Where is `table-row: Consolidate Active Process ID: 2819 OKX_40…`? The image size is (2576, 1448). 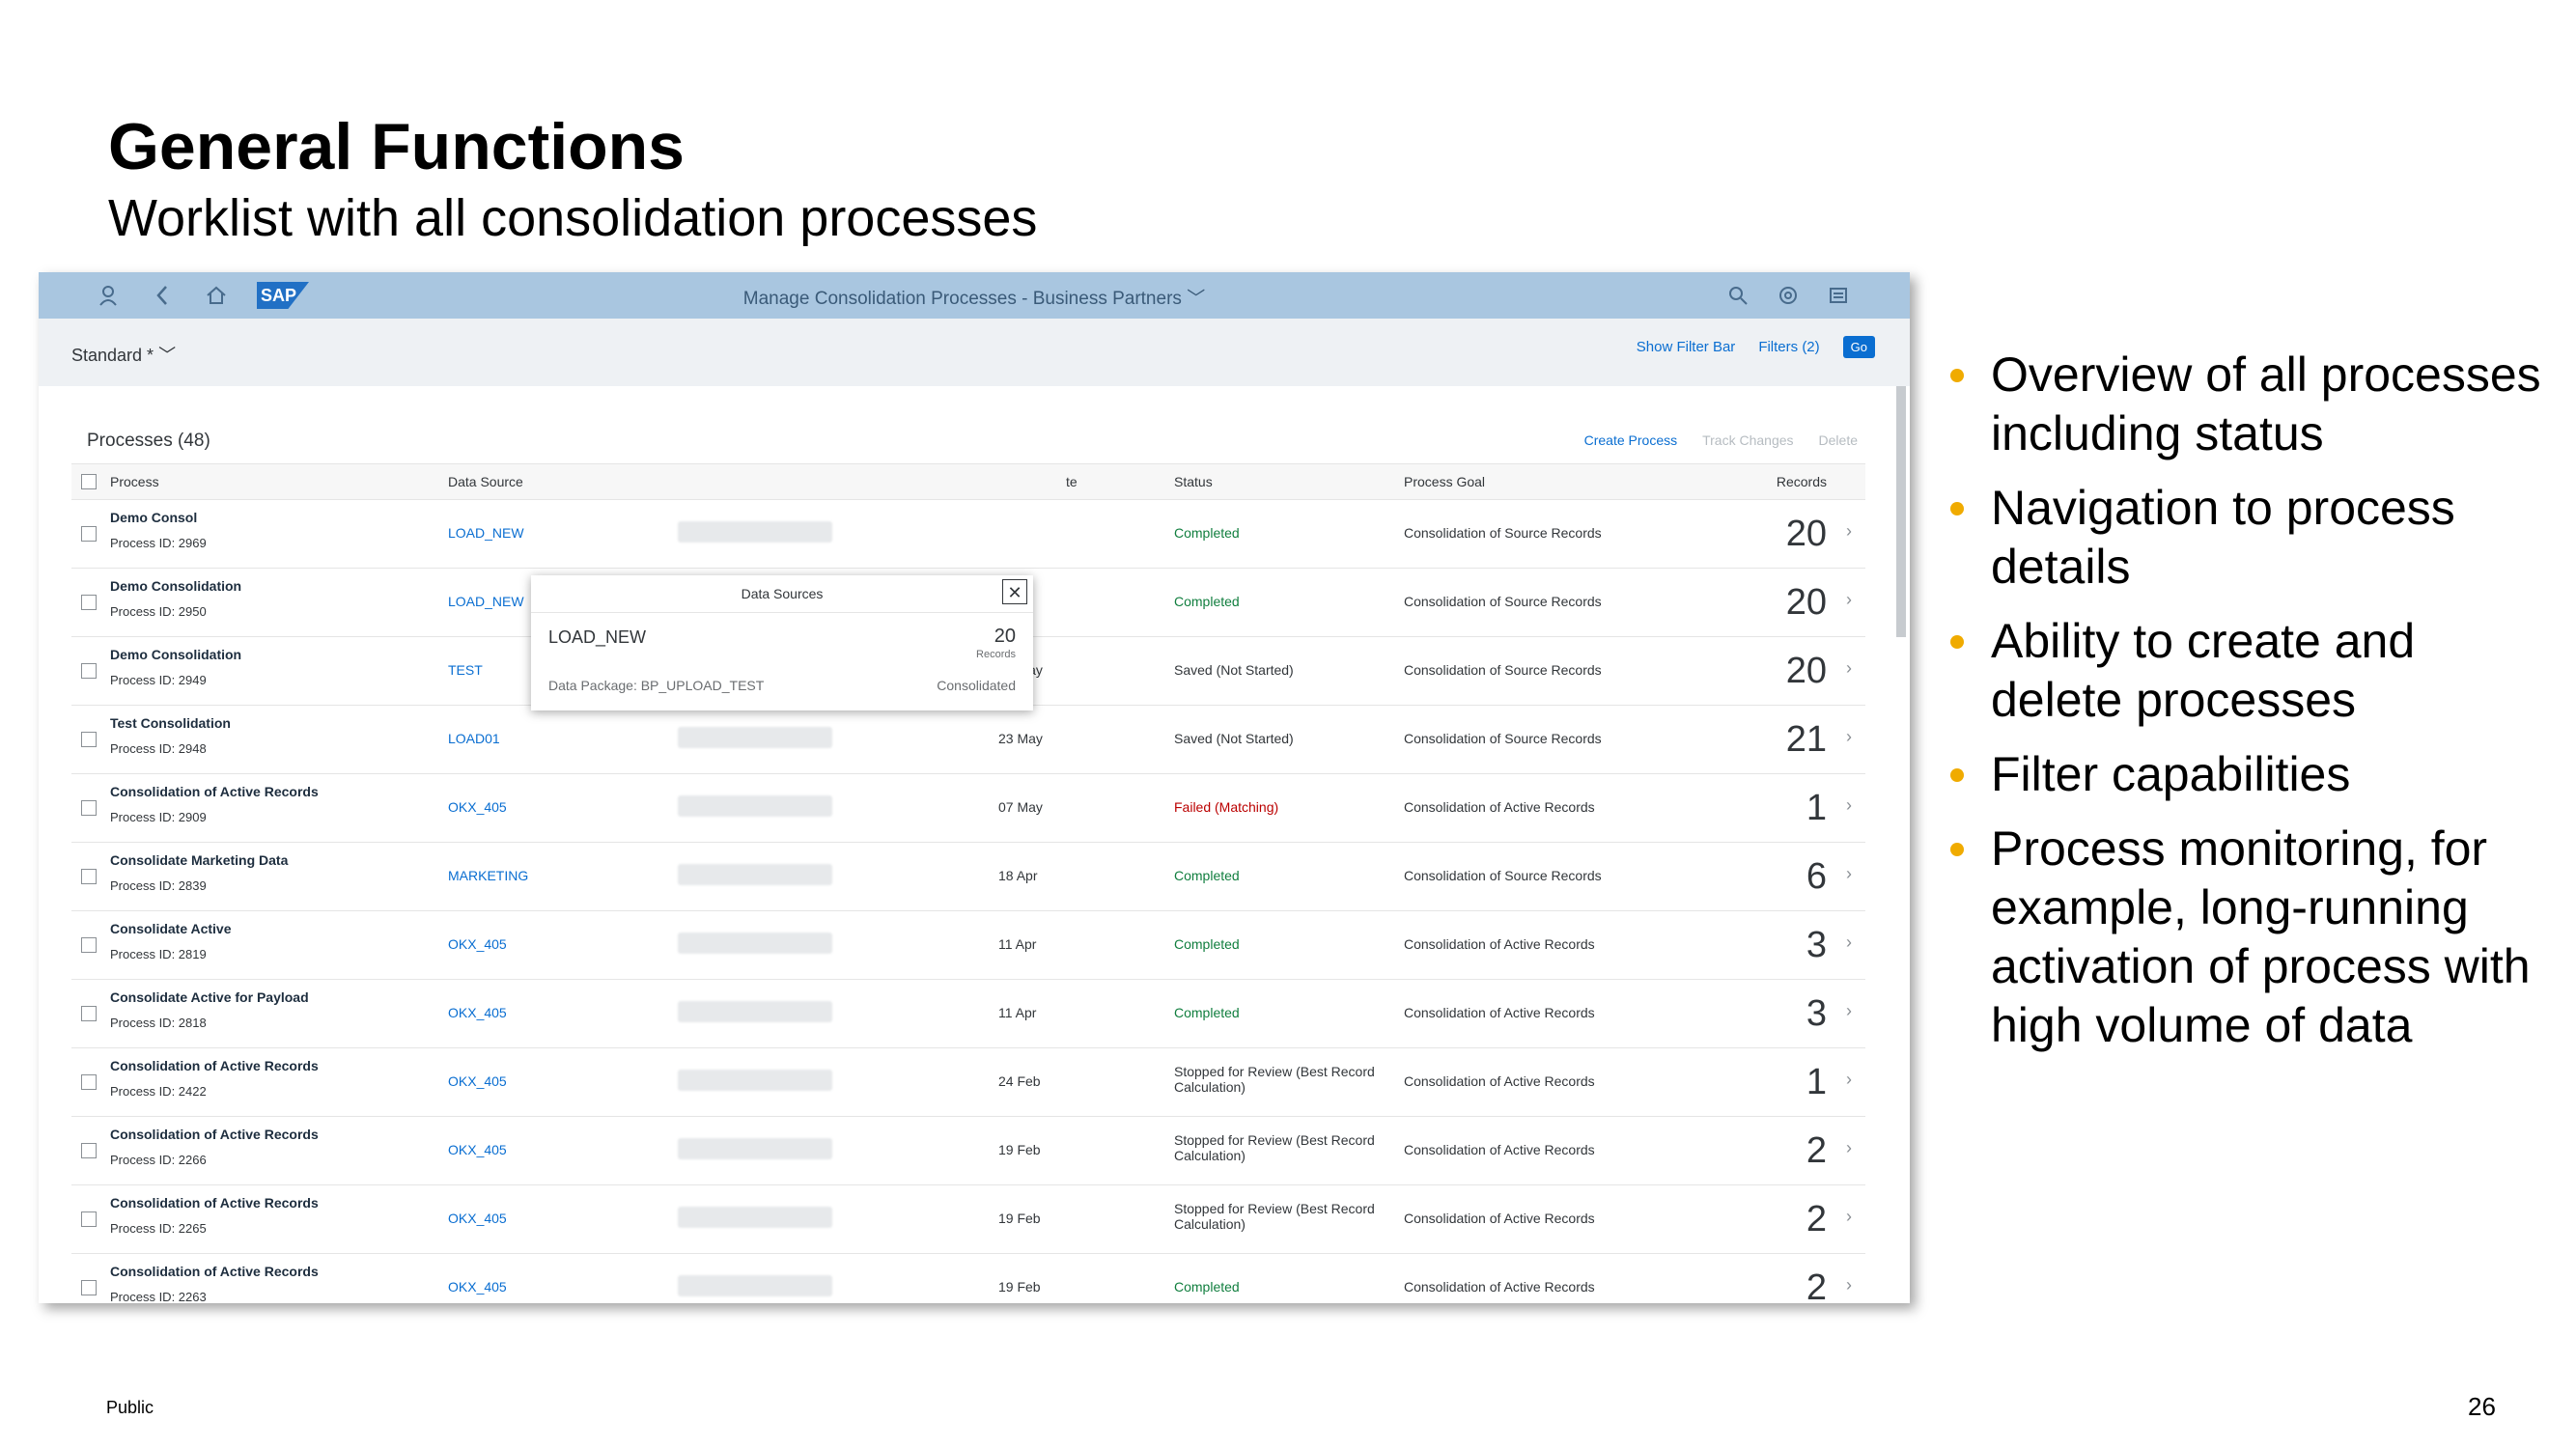
table-row: Consolidate Active Process ID: 2819 OKX_40… is located at coordinates (968, 946).